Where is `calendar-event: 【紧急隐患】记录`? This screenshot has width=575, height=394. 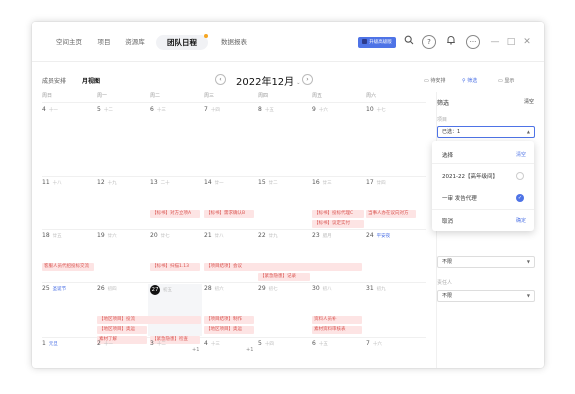 calendar-event: 【紧急隐患】记录 is located at coordinates (284, 277).